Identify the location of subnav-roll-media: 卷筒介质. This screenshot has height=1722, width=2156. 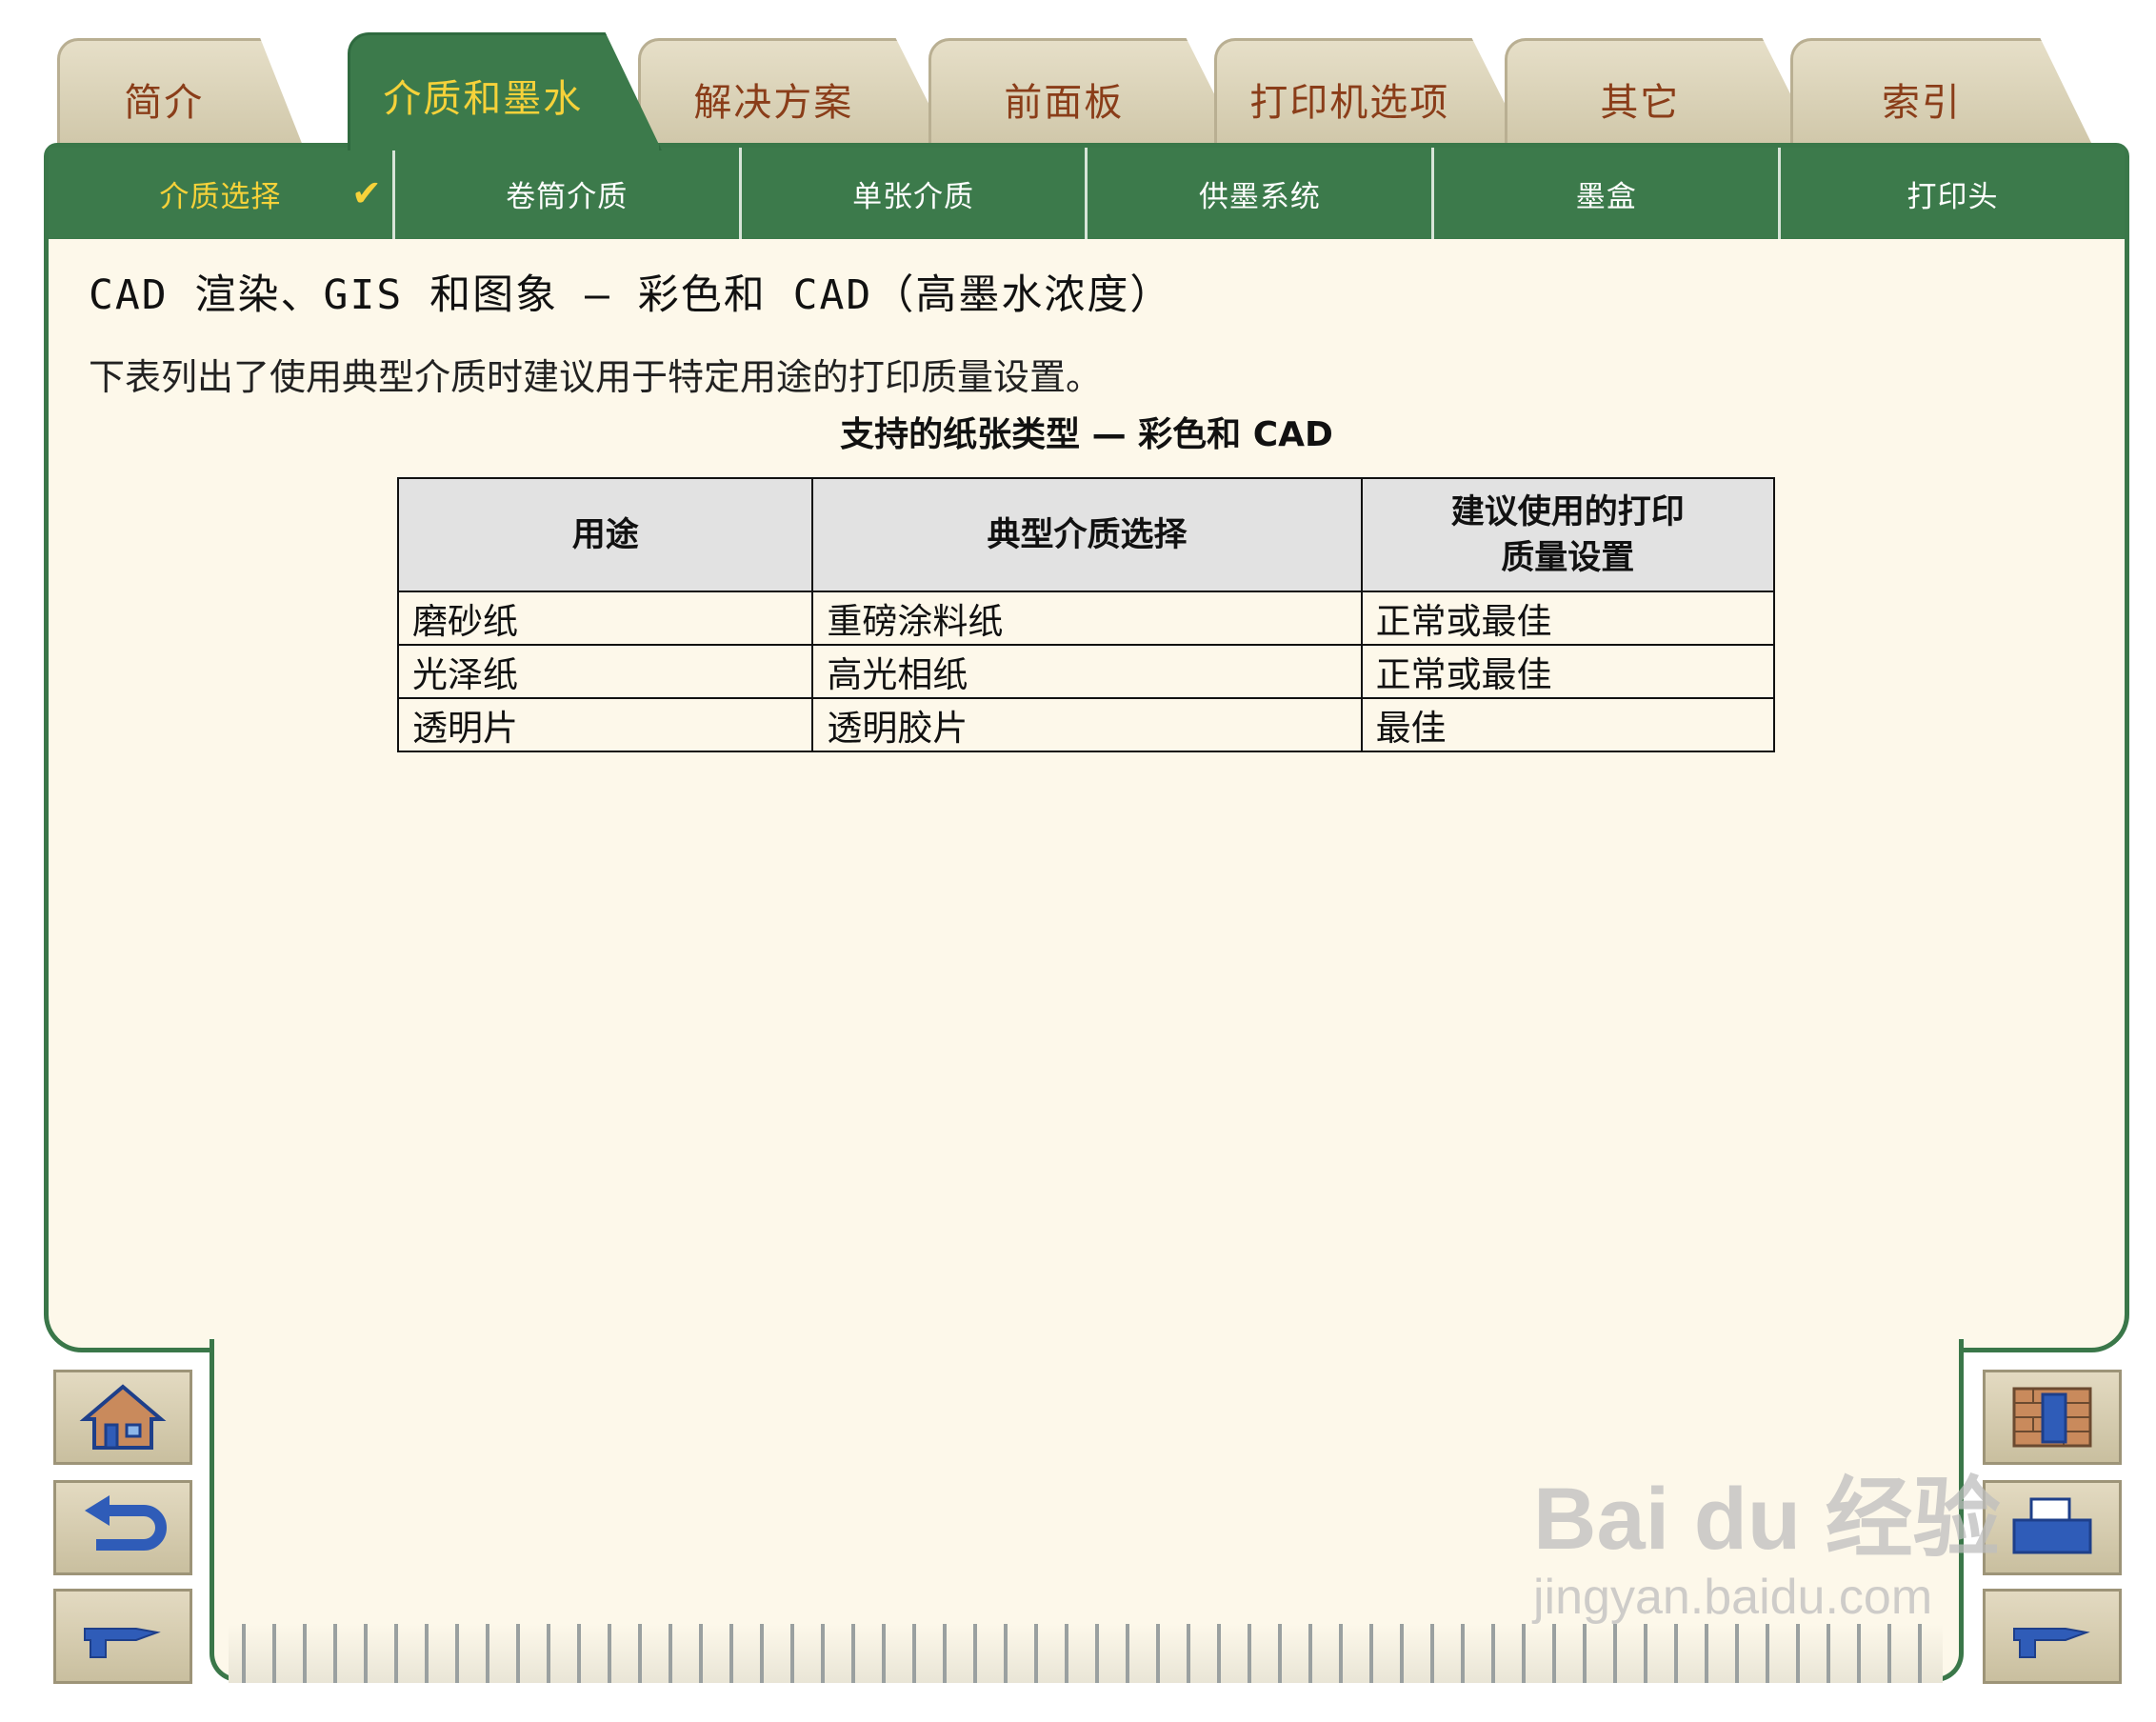
(569, 193).